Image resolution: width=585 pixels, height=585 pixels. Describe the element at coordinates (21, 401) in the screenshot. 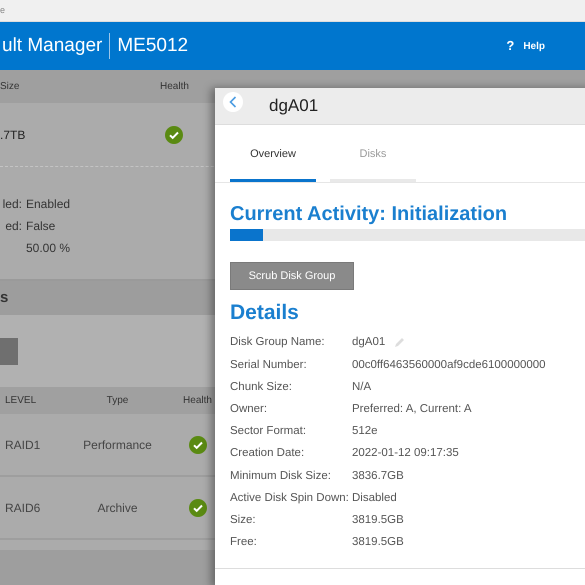

I see `column-header: LEVEL` at that location.